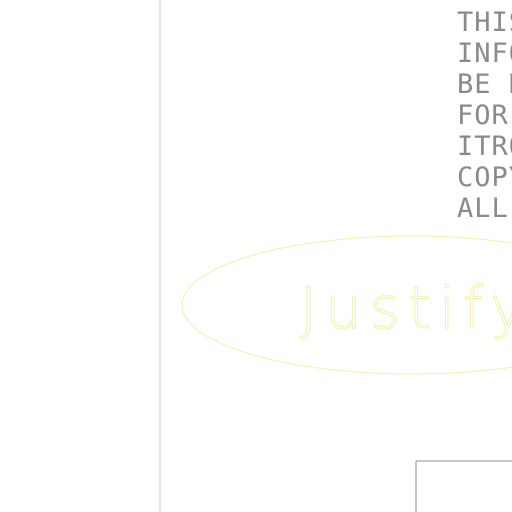 This screenshot has height=512, width=512. Describe the element at coordinates (484, 146) in the screenshot. I see `note-line-5: ITRON` at that location.